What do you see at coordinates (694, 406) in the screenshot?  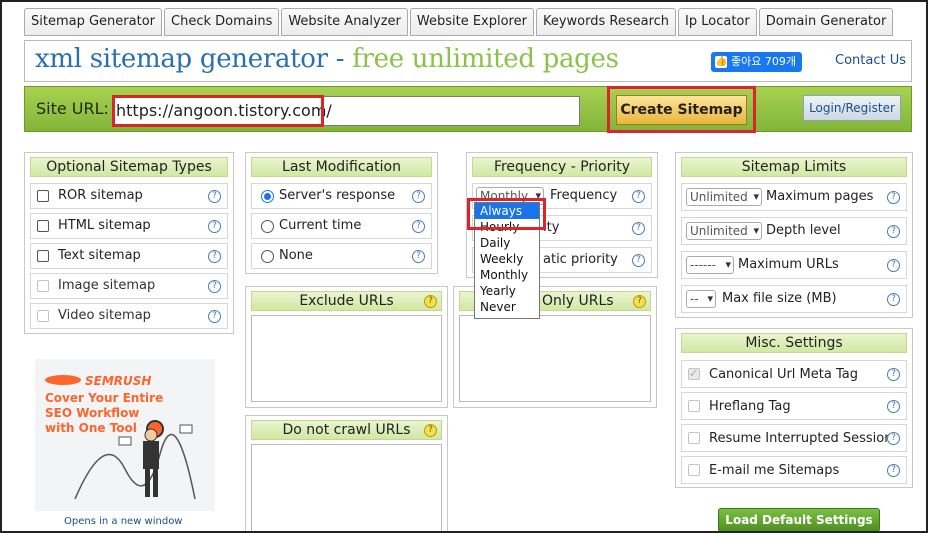 I see `hreflang-checkbox` at bounding box center [694, 406].